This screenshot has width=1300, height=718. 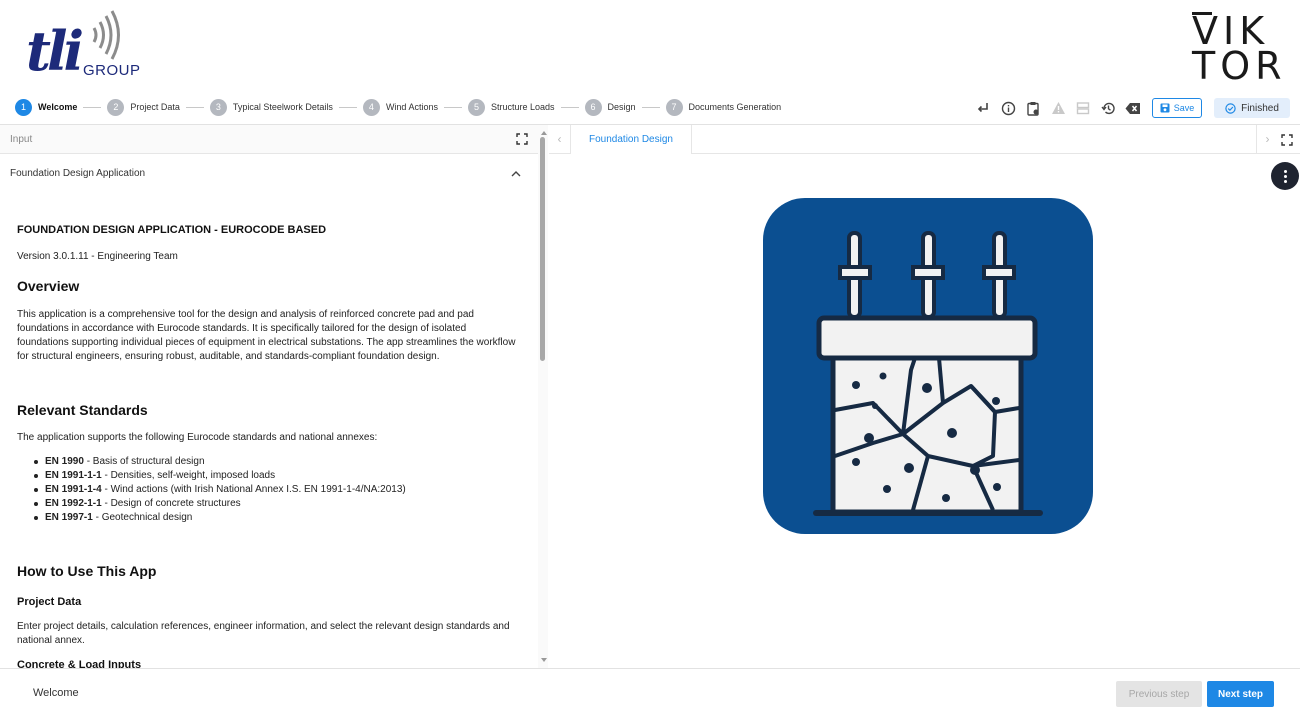 I want to click on finished-status-badge: Finished, so click(x=1252, y=108).